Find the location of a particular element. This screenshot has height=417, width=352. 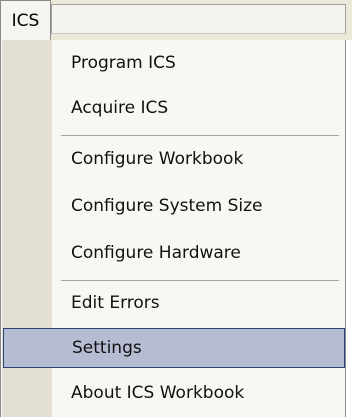

menu-item-label: Settings is located at coordinates (107, 348).